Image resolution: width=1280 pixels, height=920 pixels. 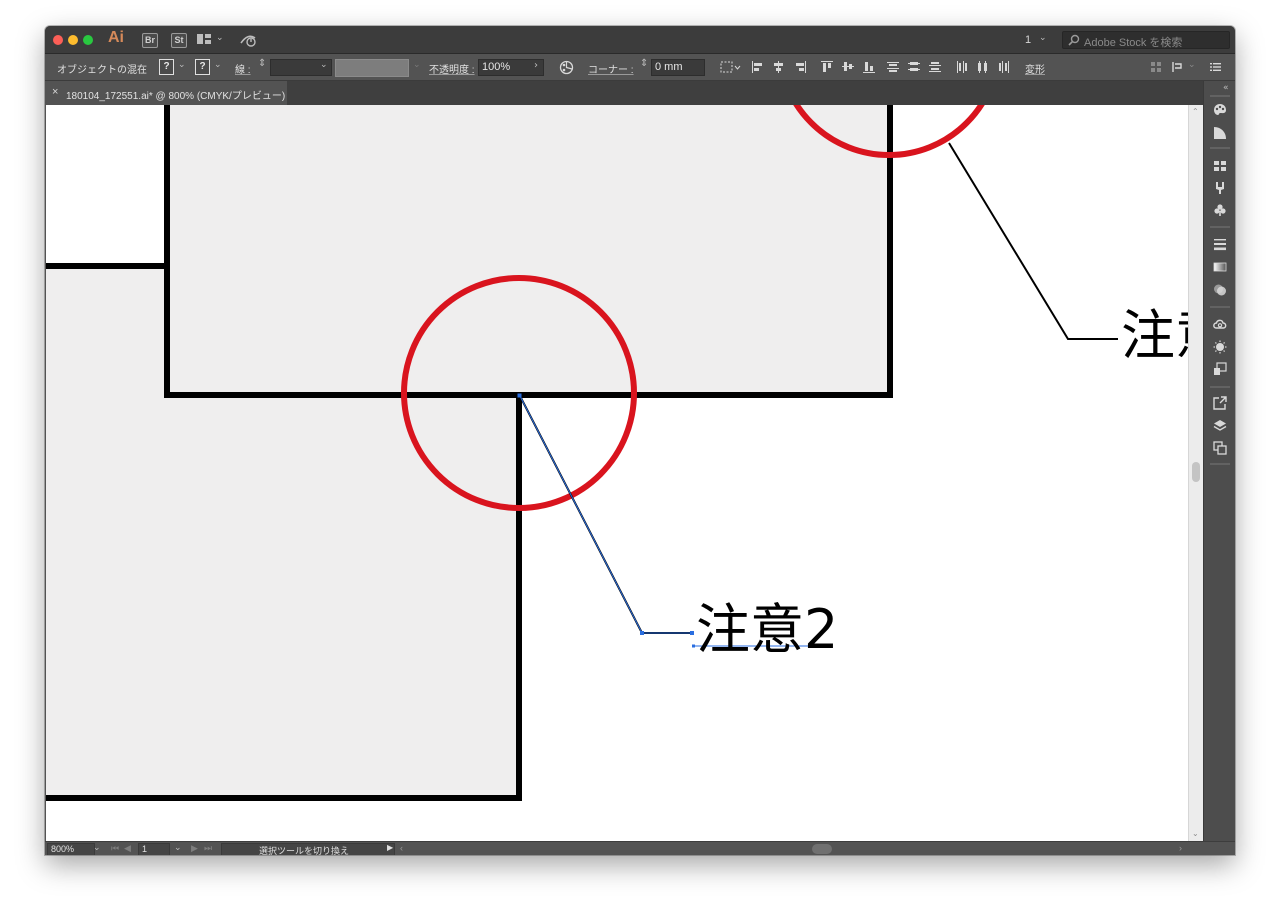 What do you see at coordinates (304, 850) in the screenshot?
I see `status-info-text: 選択ツールを切り換え` at bounding box center [304, 850].